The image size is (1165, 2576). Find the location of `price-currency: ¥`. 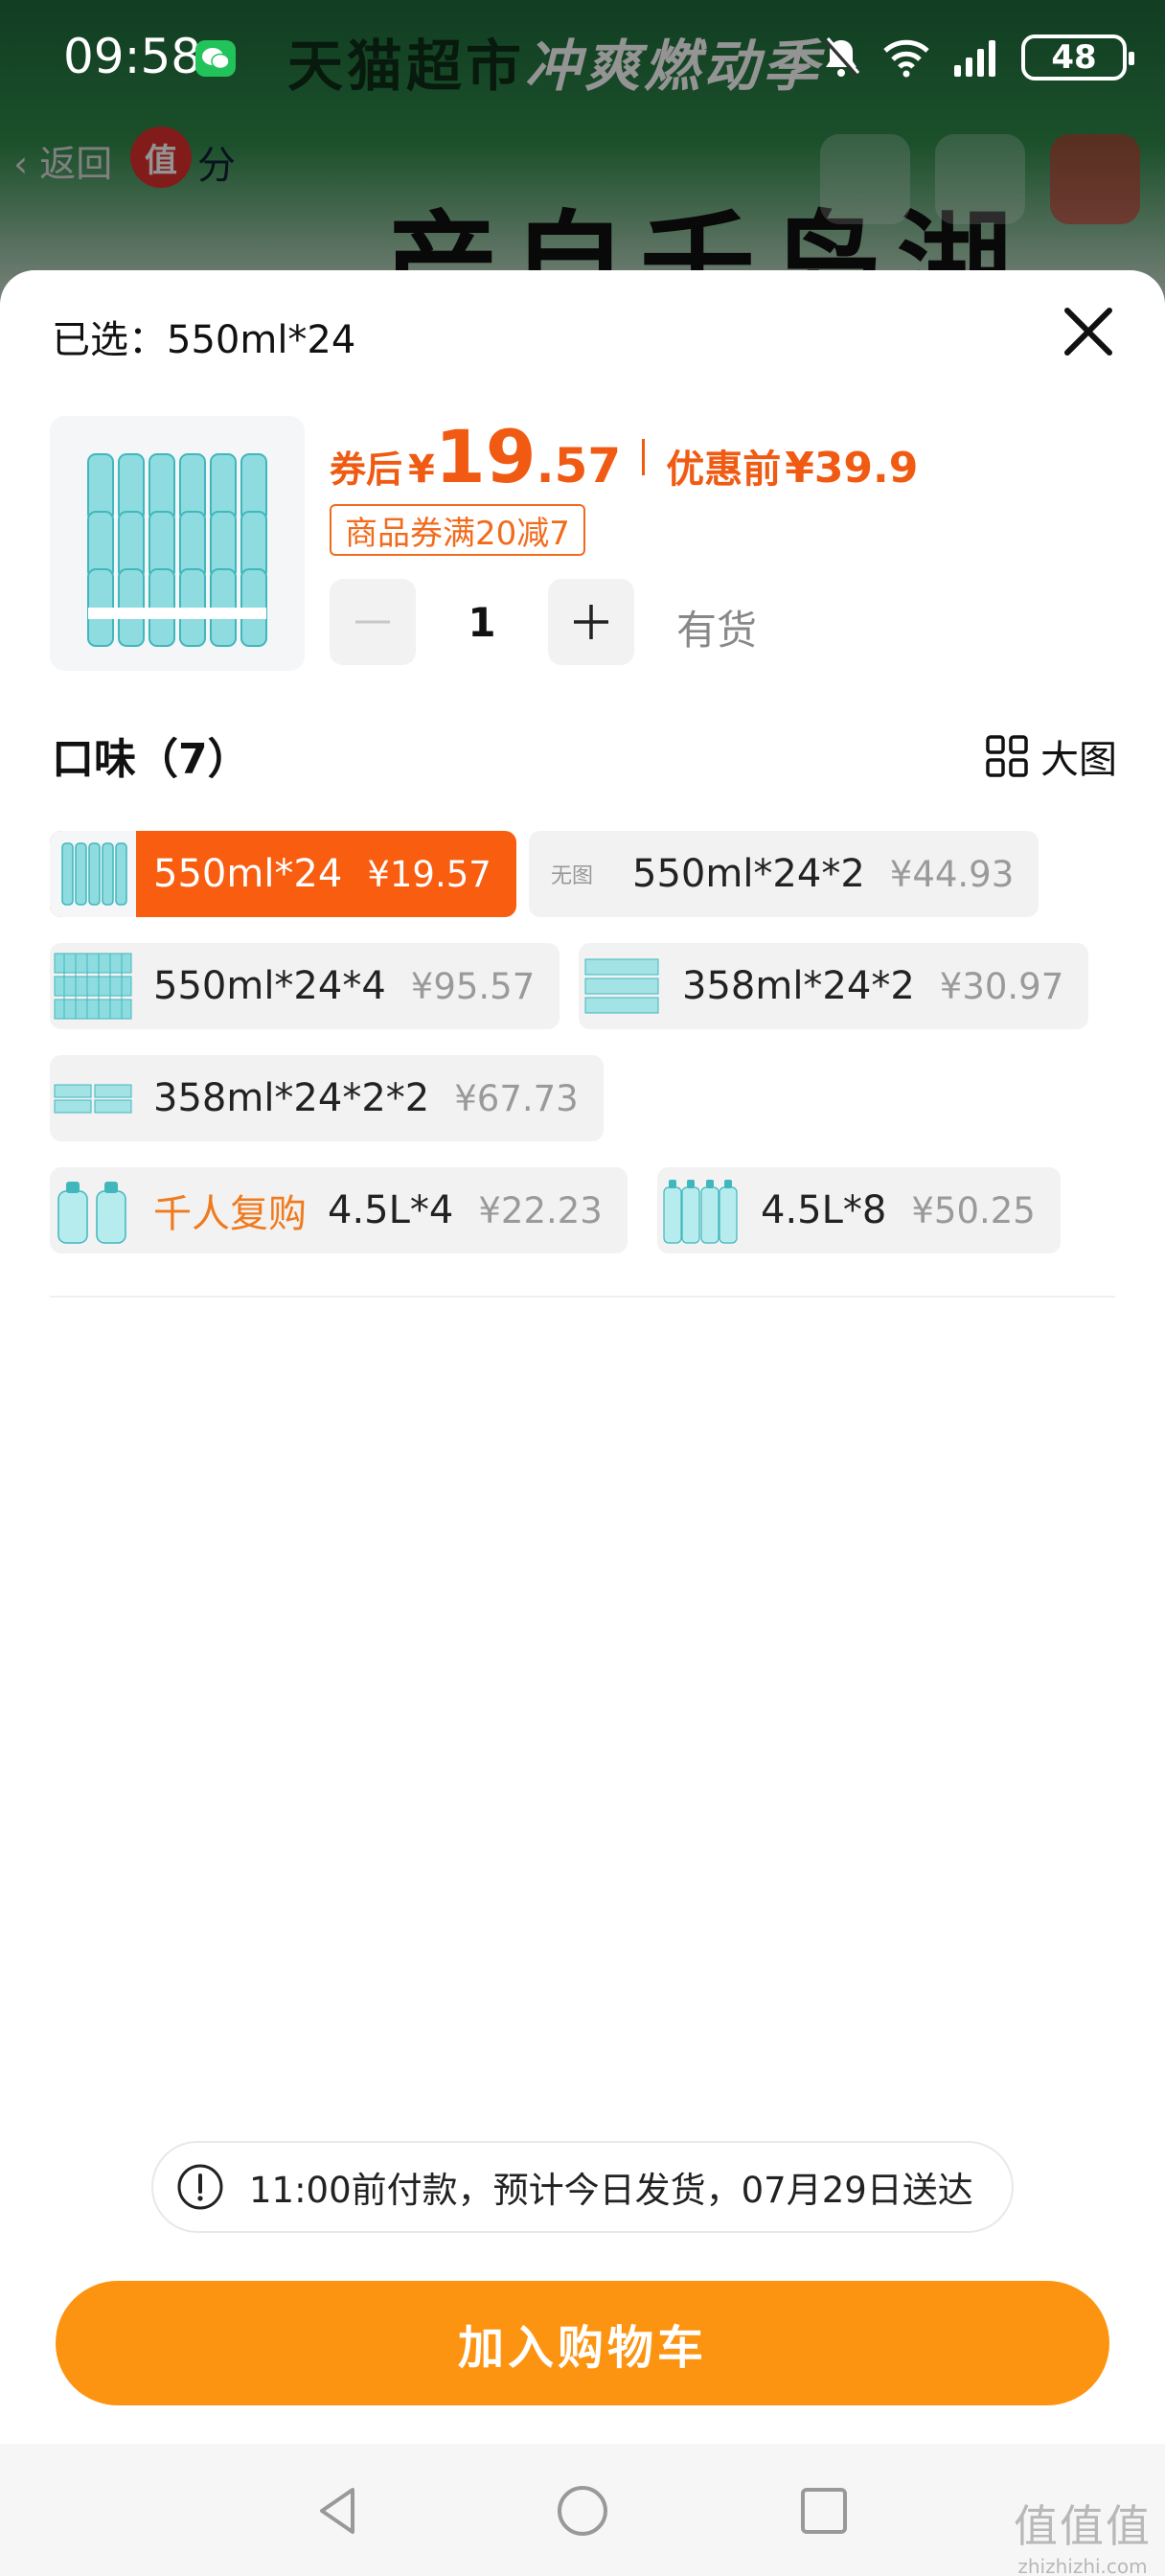

price-currency: ¥ is located at coordinates (422, 470).